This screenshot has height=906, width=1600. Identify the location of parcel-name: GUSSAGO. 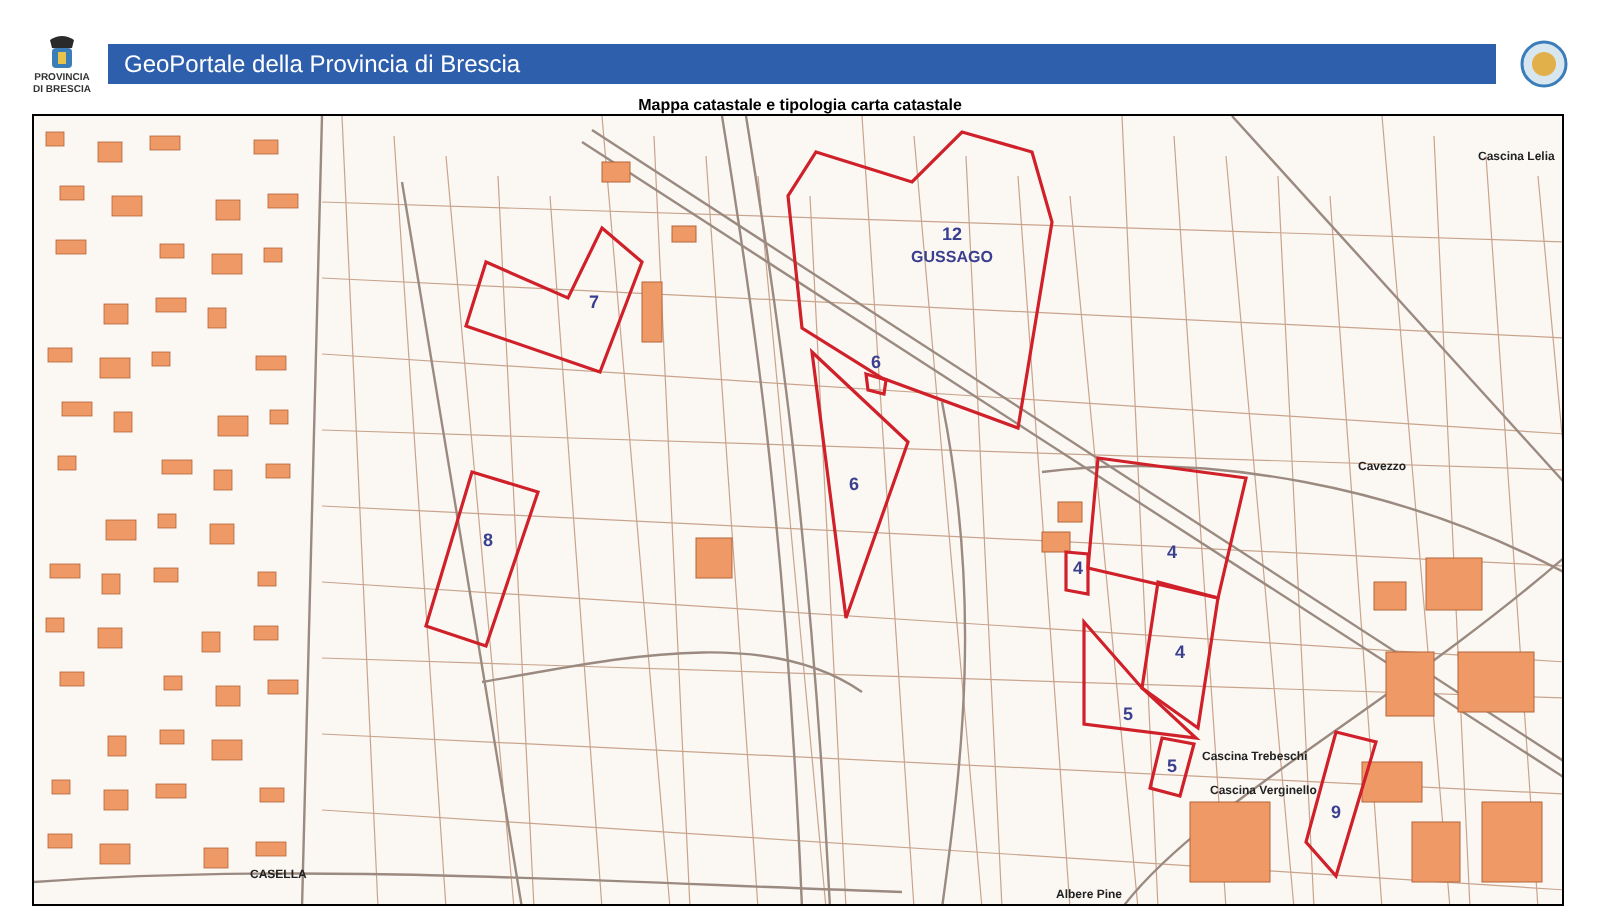
(952, 257).